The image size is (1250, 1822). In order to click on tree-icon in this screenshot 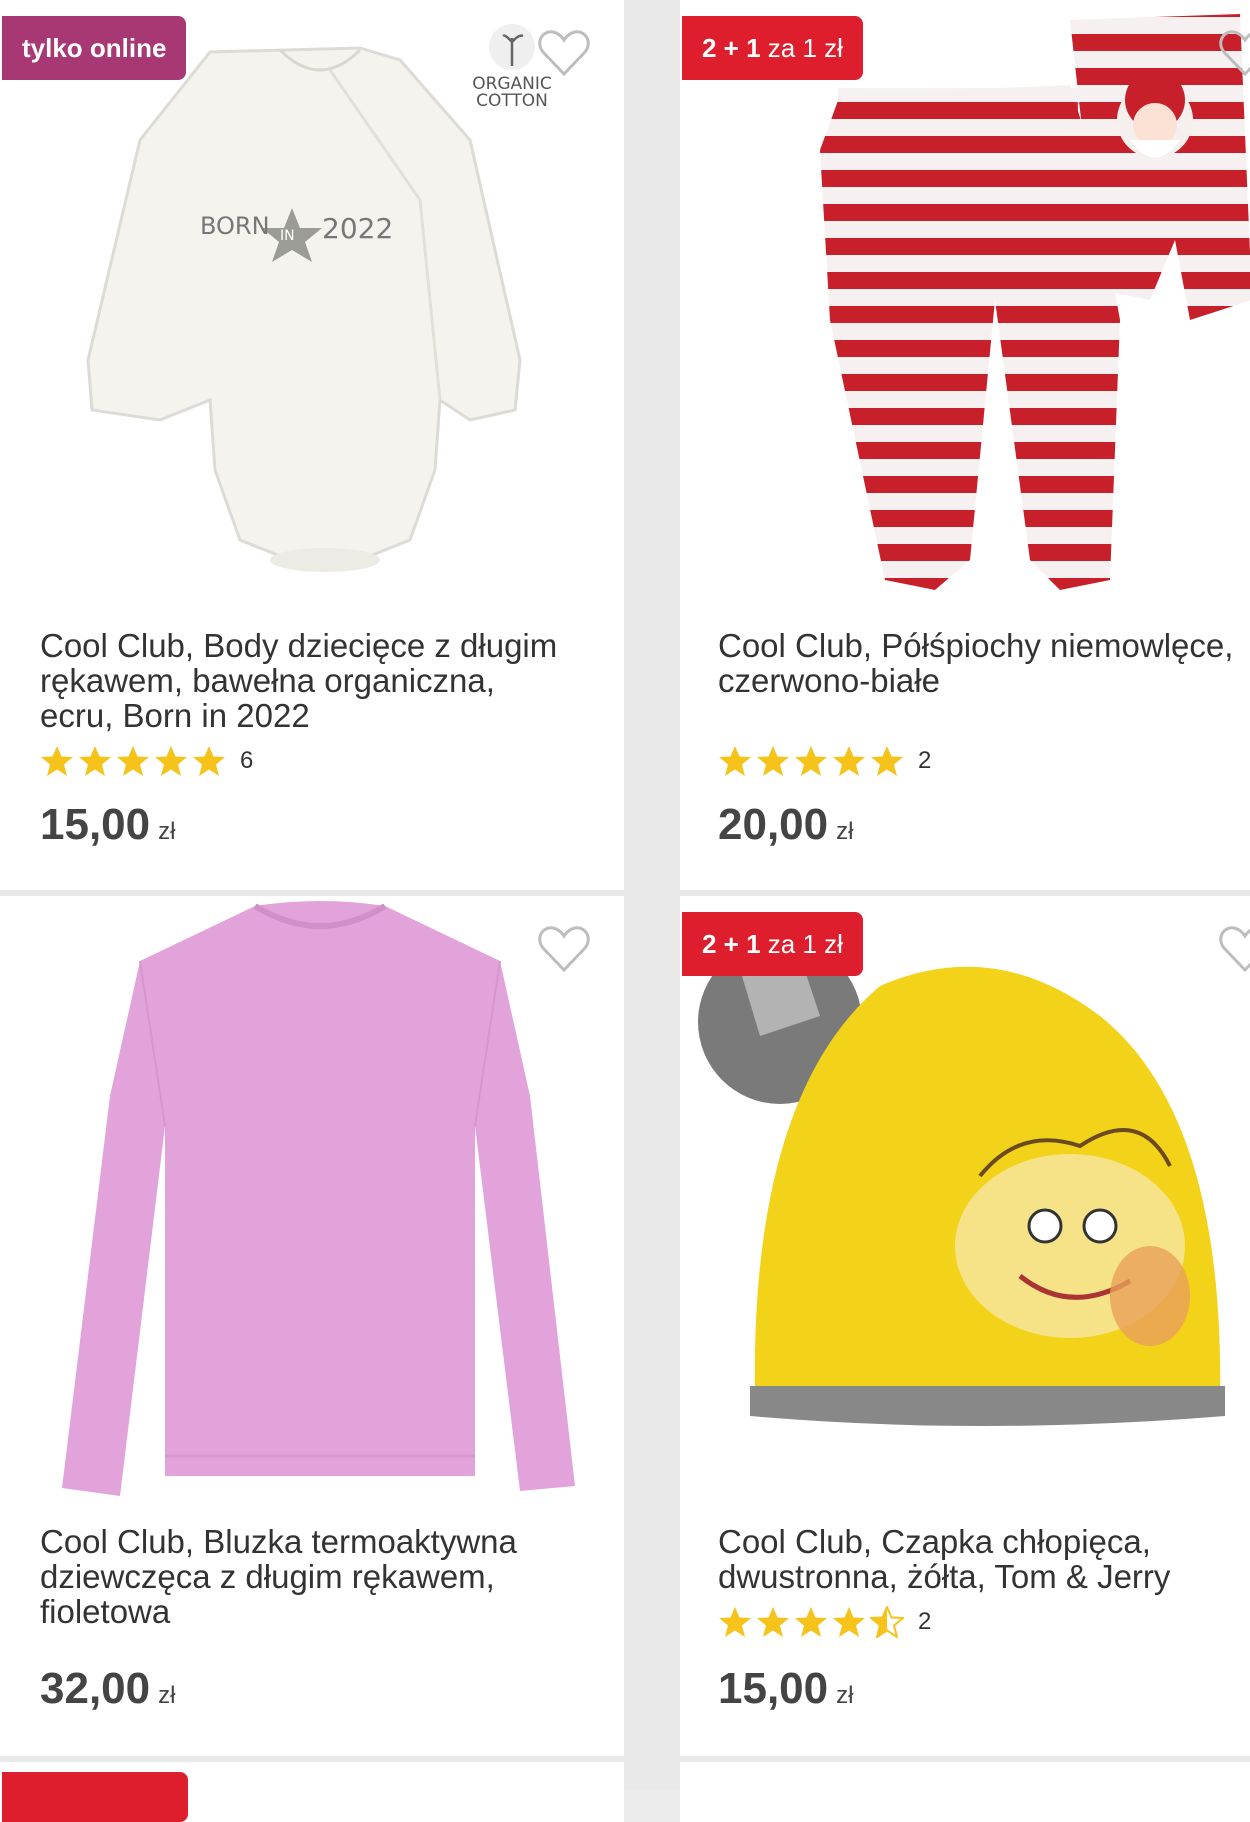, I will do `click(512, 47)`.